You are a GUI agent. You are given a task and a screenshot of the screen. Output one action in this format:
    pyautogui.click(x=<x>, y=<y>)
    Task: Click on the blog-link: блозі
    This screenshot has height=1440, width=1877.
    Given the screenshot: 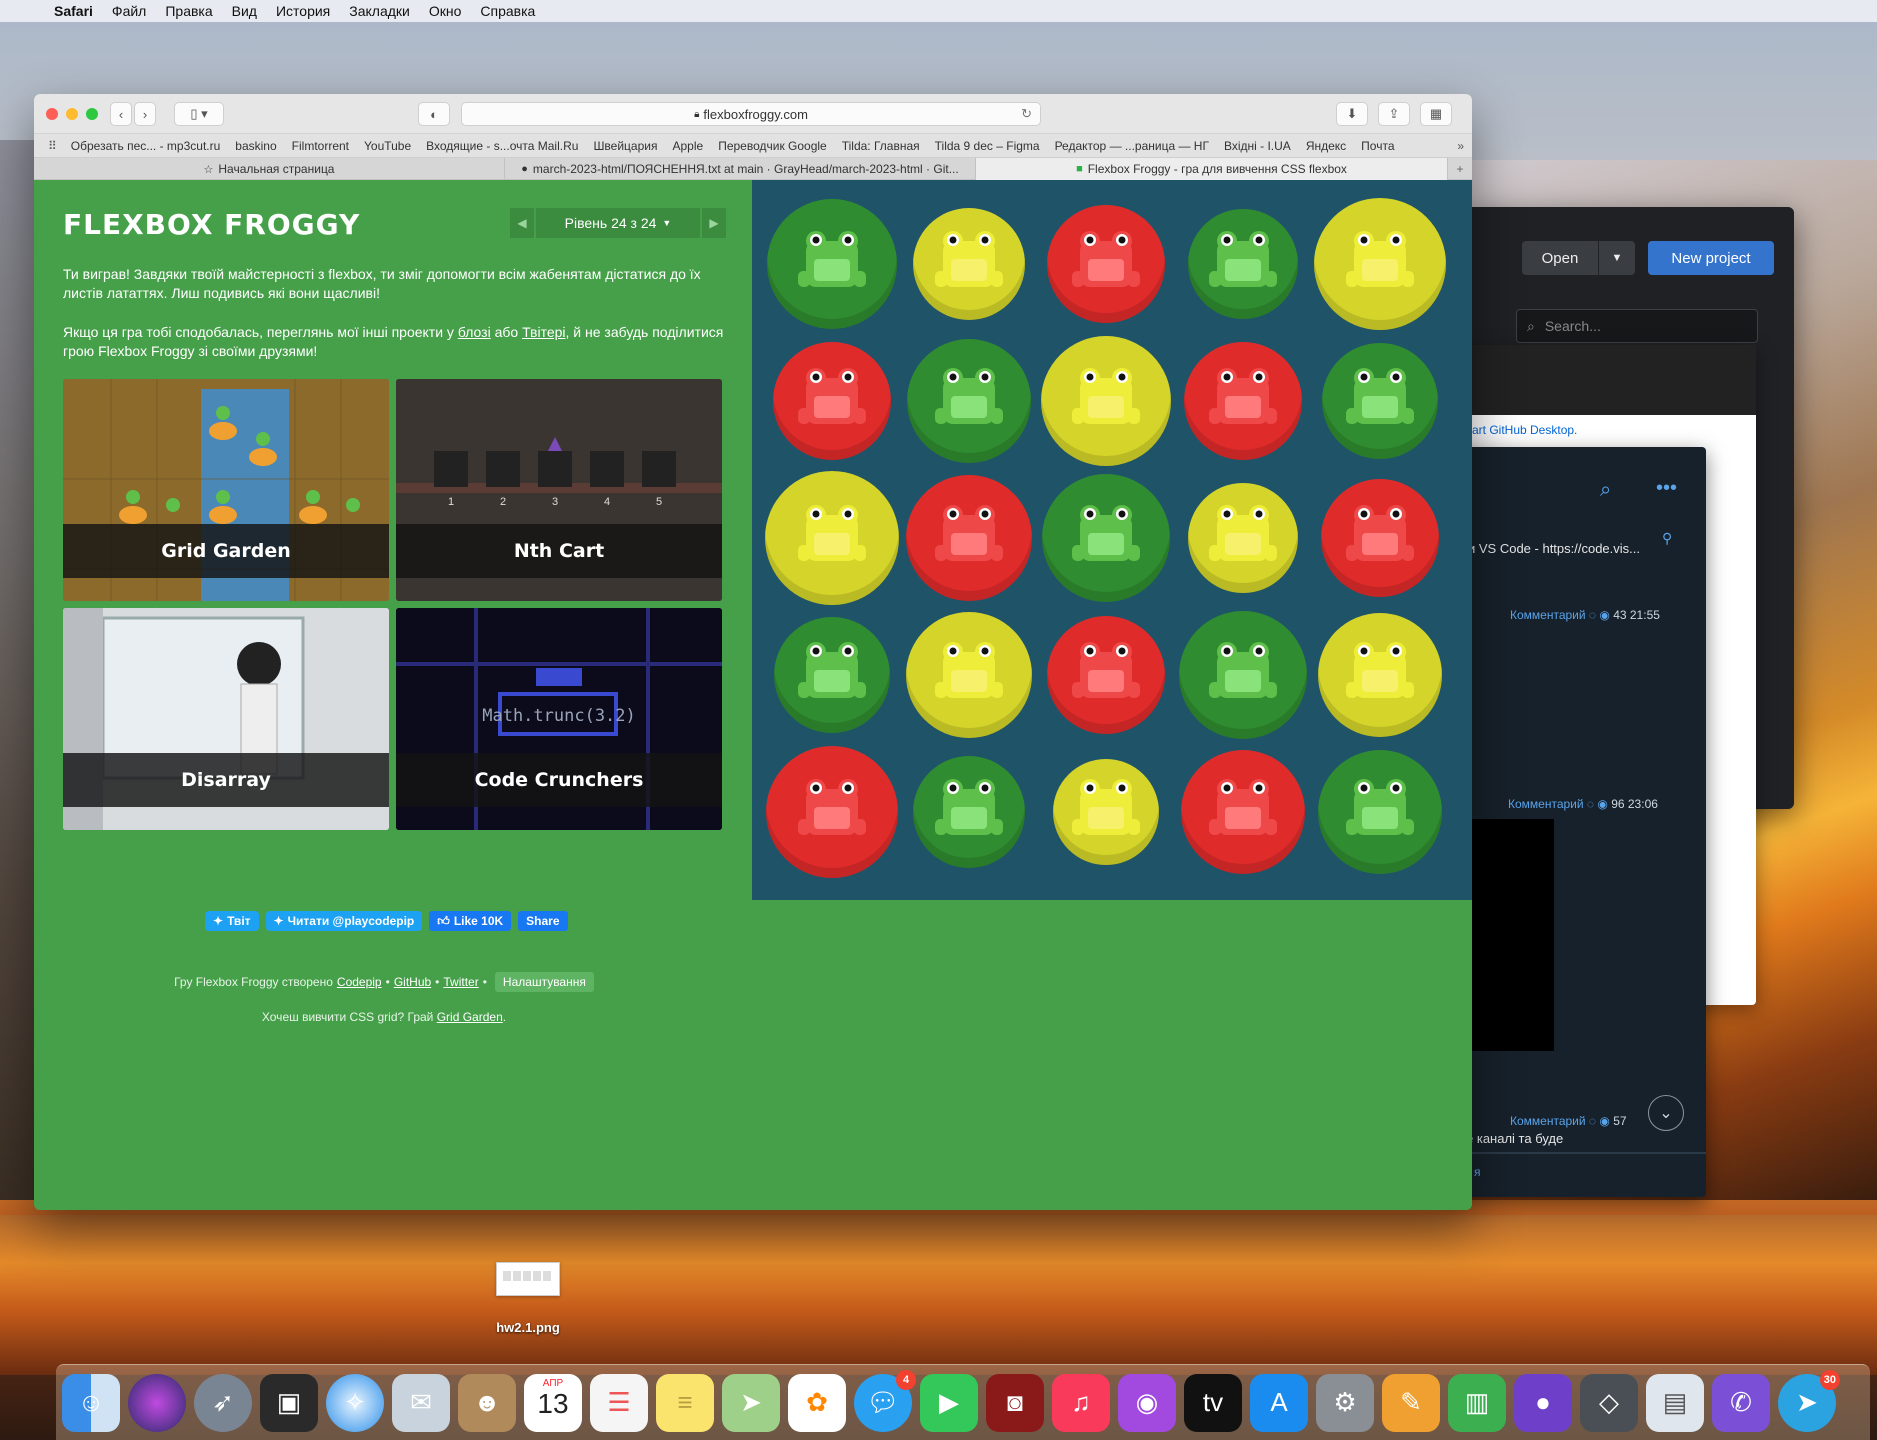 What is the action you would take?
    pyautogui.click(x=474, y=332)
    